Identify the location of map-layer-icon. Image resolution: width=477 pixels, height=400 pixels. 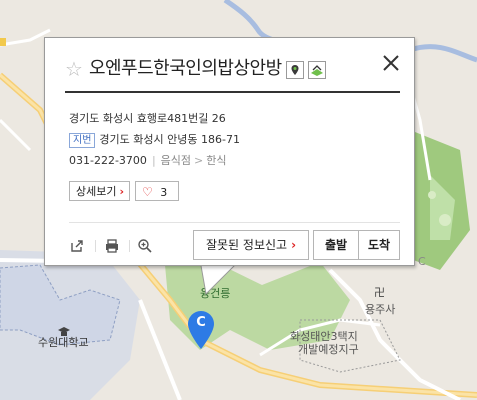
(316, 70).